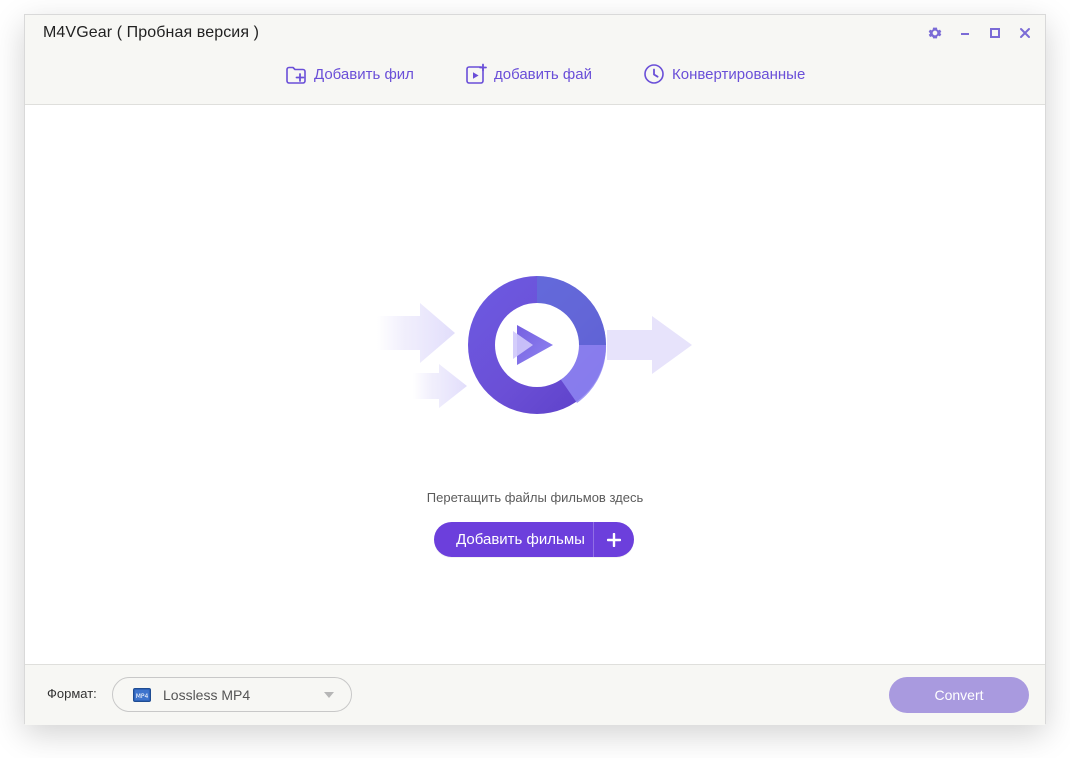  I want to click on left-arrows, so click(422, 355).